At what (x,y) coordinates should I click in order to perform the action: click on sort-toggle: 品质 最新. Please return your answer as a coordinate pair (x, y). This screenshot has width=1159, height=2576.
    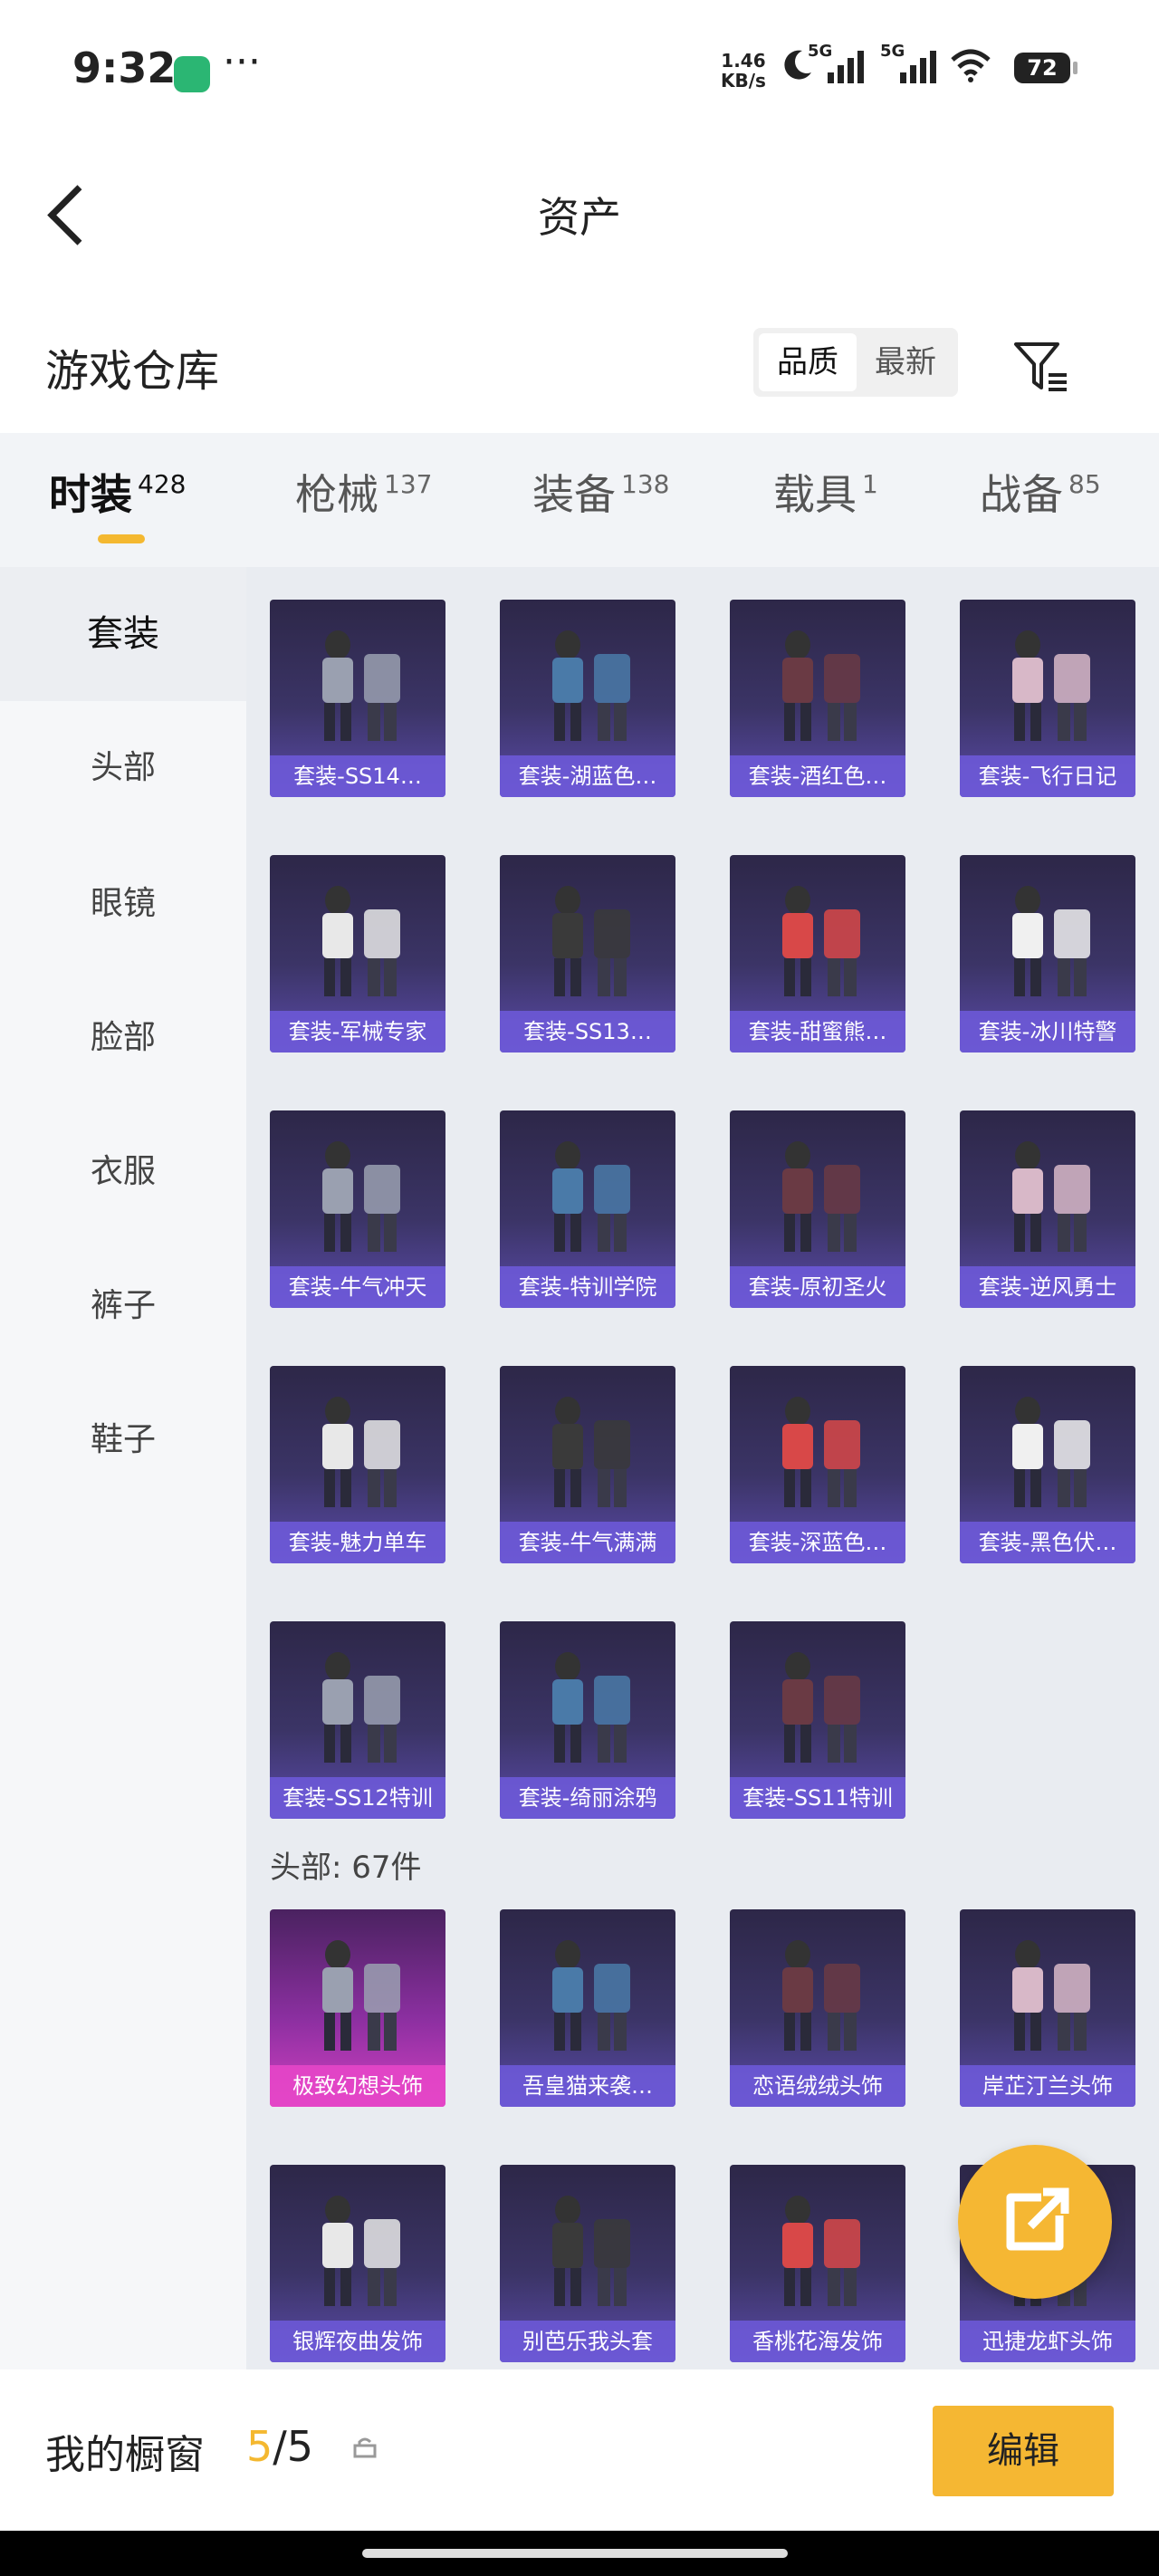
    Looking at the image, I should click on (856, 362).